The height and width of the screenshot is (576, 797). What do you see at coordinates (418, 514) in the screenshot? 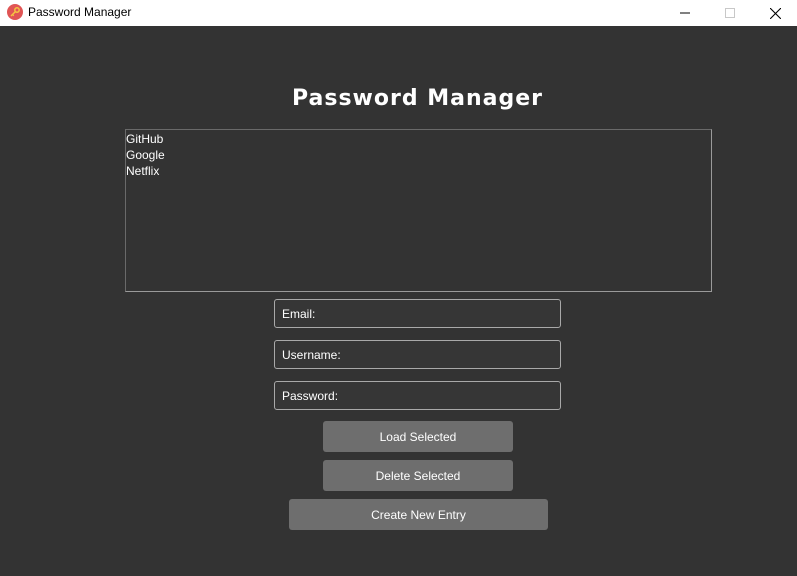
I see `create-new-entry-button: Create New Entry` at bounding box center [418, 514].